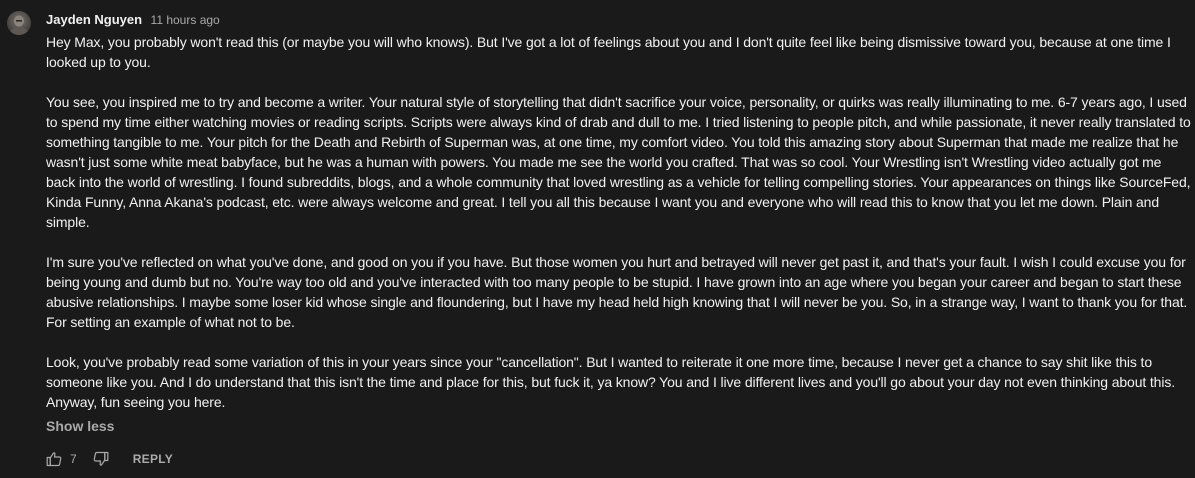 This screenshot has height=478, width=1195. Describe the element at coordinates (101, 459) in the screenshot. I see `thumbs-down-icon` at that location.